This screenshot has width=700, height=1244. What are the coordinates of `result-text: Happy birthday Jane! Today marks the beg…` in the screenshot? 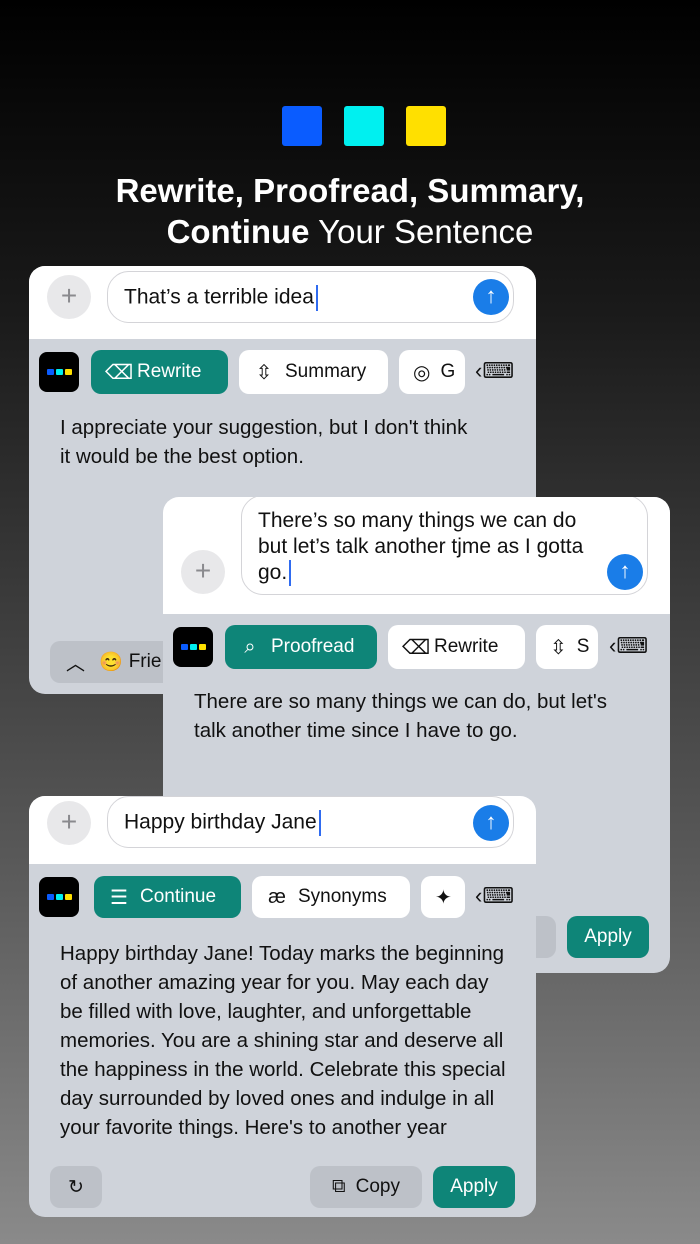 It's located at (283, 1040).